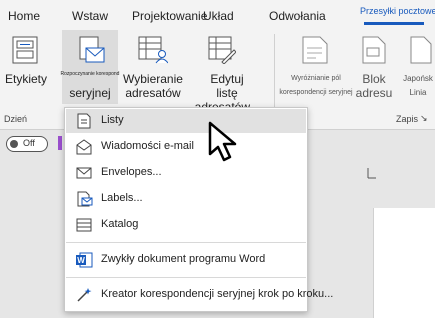 Image resolution: width=435 pixels, height=318 pixels. Describe the element at coordinates (90, 74) in the screenshot. I see `start-mail-merge-label-top: Rozpoczynanie korespond` at that location.